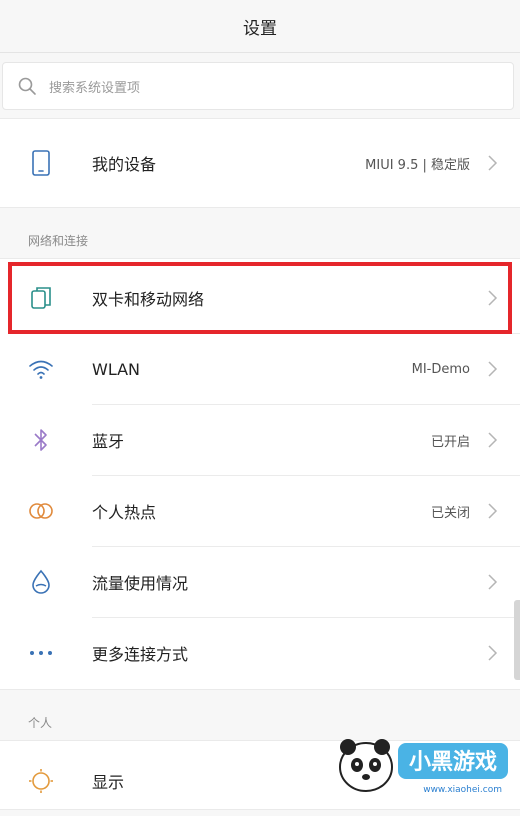 The width and height of the screenshot is (520, 816). I want to click on search-placeholder: 搜索系统设置项, so click(95, 88).